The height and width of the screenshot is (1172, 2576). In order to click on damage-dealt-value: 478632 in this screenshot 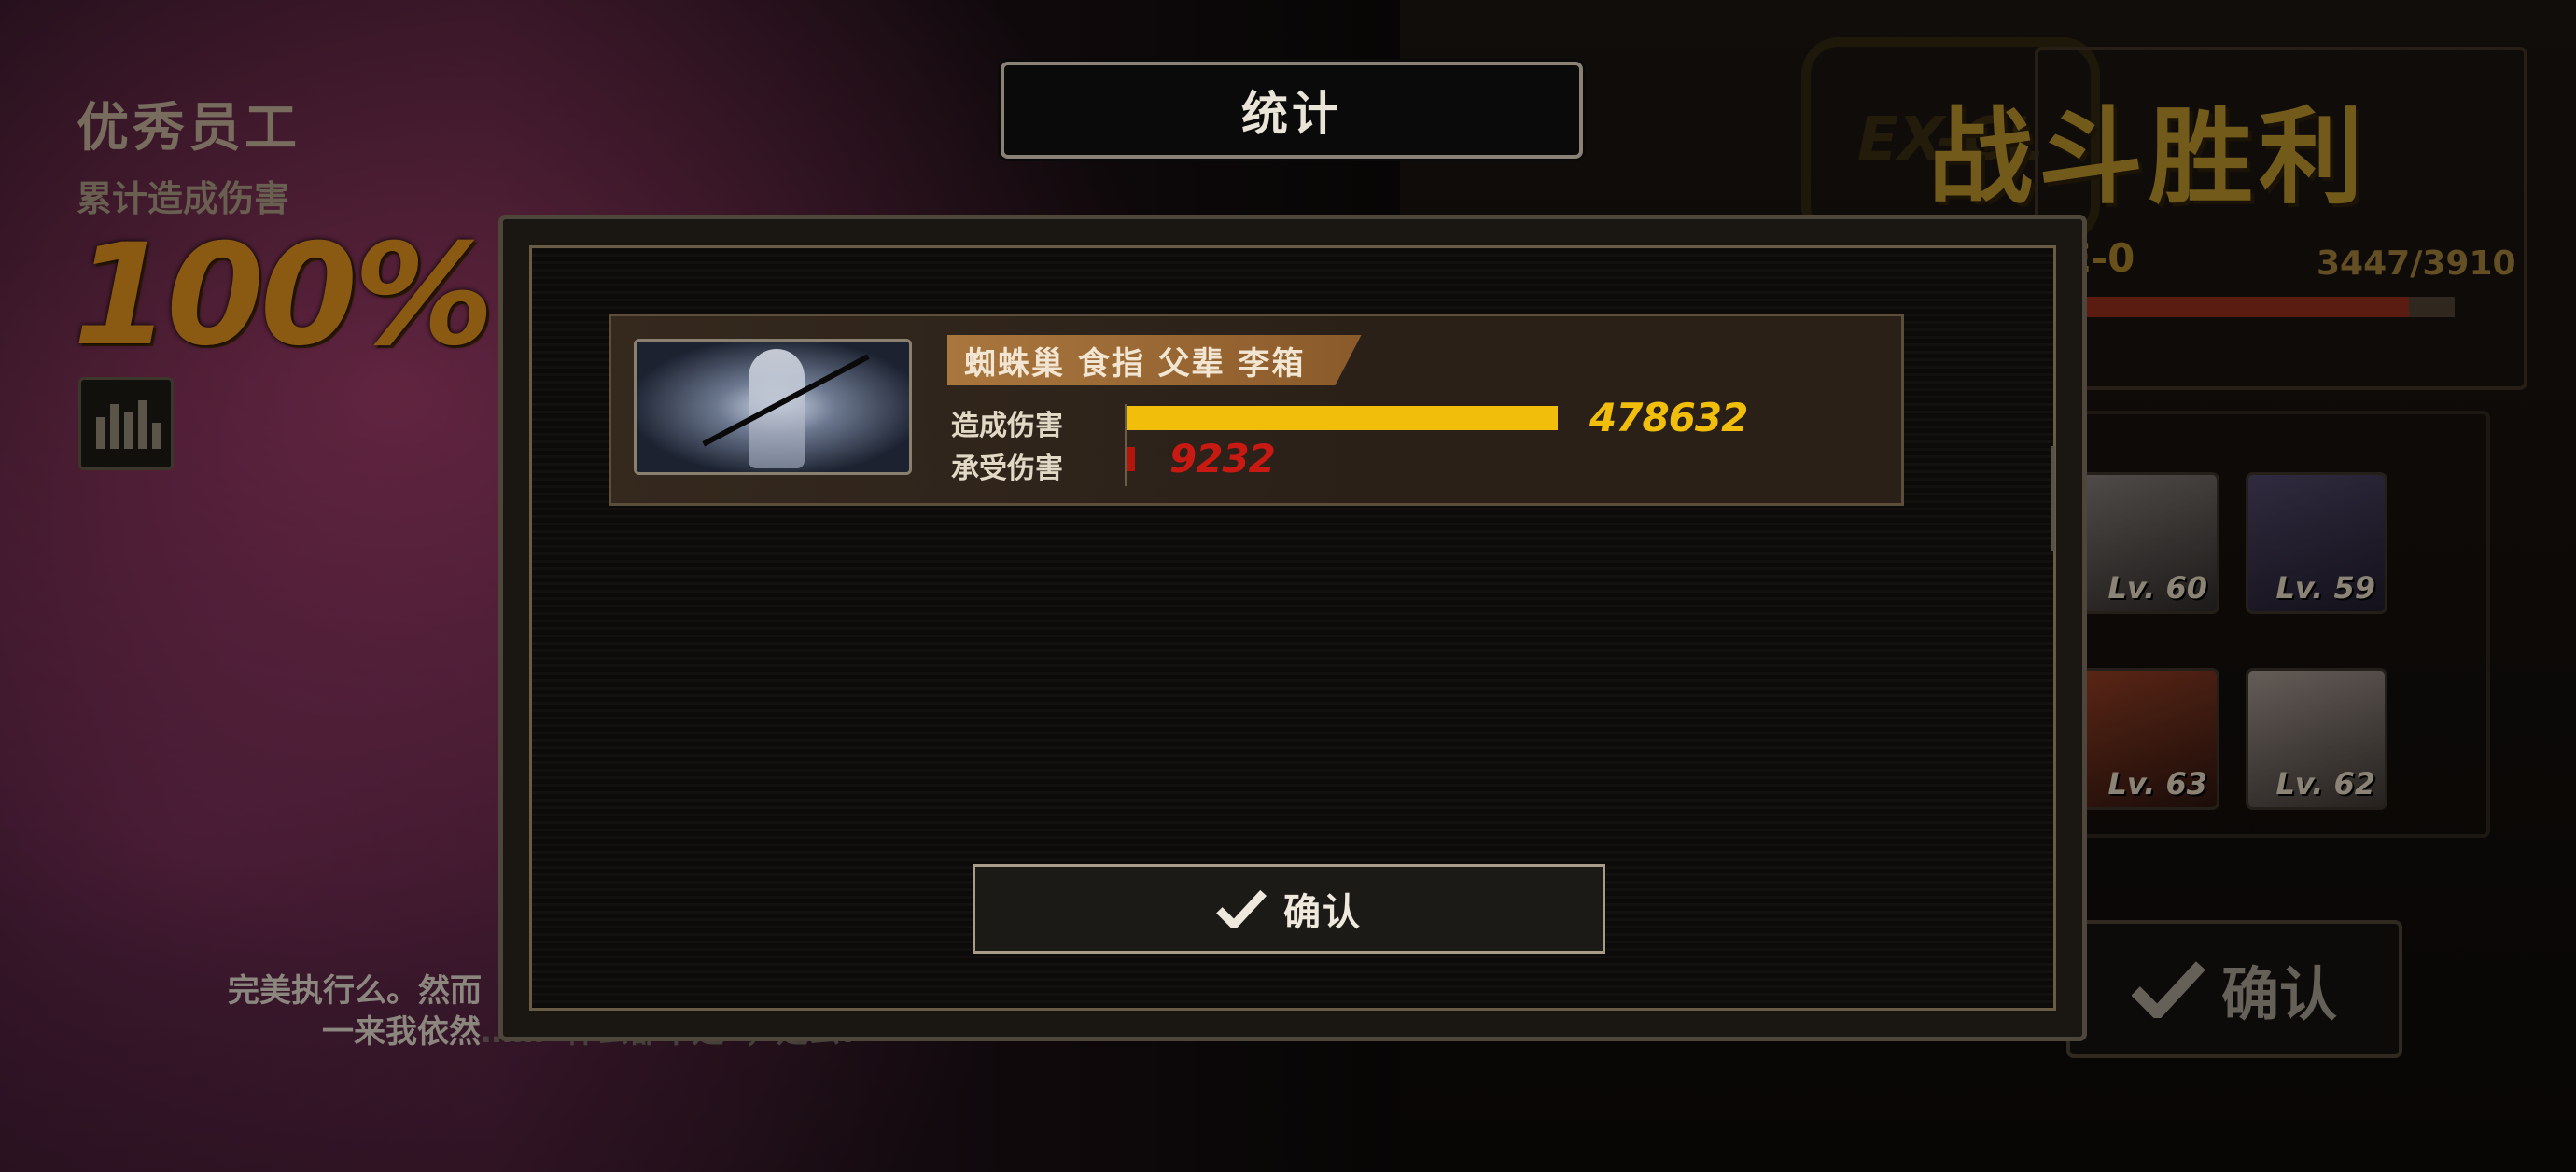, I will do `click(1668, 417)`.